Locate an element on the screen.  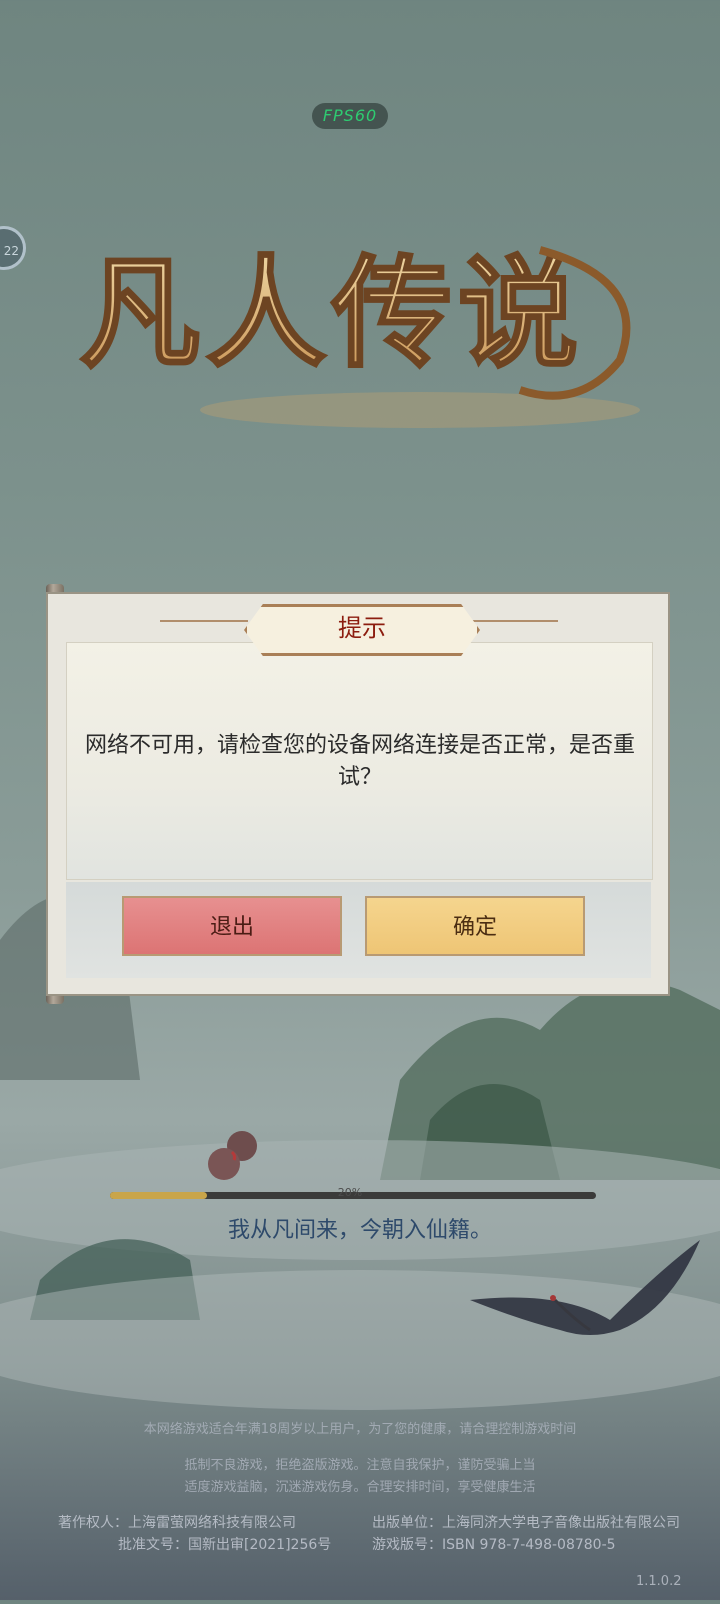
loading-progress-fill is located at coordinates (159, 1195).